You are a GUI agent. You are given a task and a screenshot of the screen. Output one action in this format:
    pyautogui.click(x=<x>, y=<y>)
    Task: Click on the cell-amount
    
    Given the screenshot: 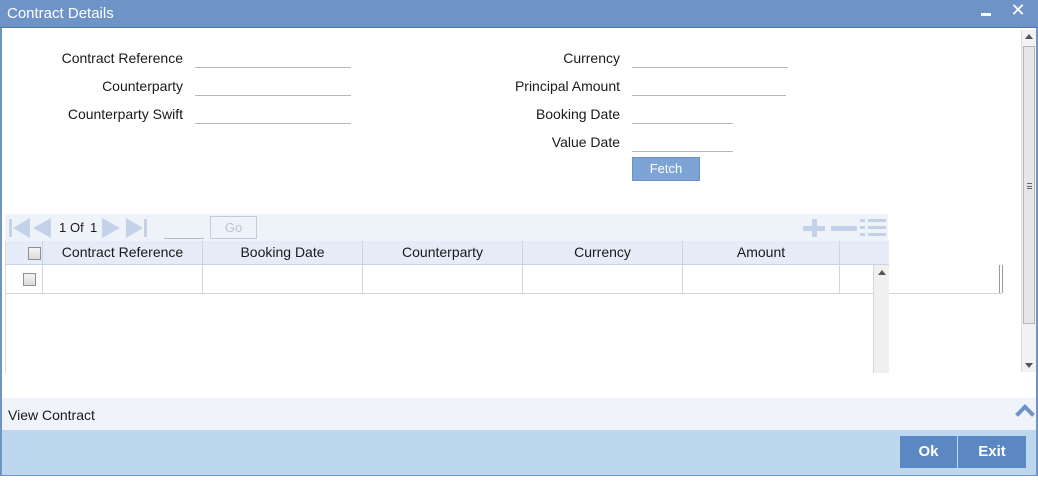 What is the action you would take?
    pyautogui.click(x=761, y=279)
    